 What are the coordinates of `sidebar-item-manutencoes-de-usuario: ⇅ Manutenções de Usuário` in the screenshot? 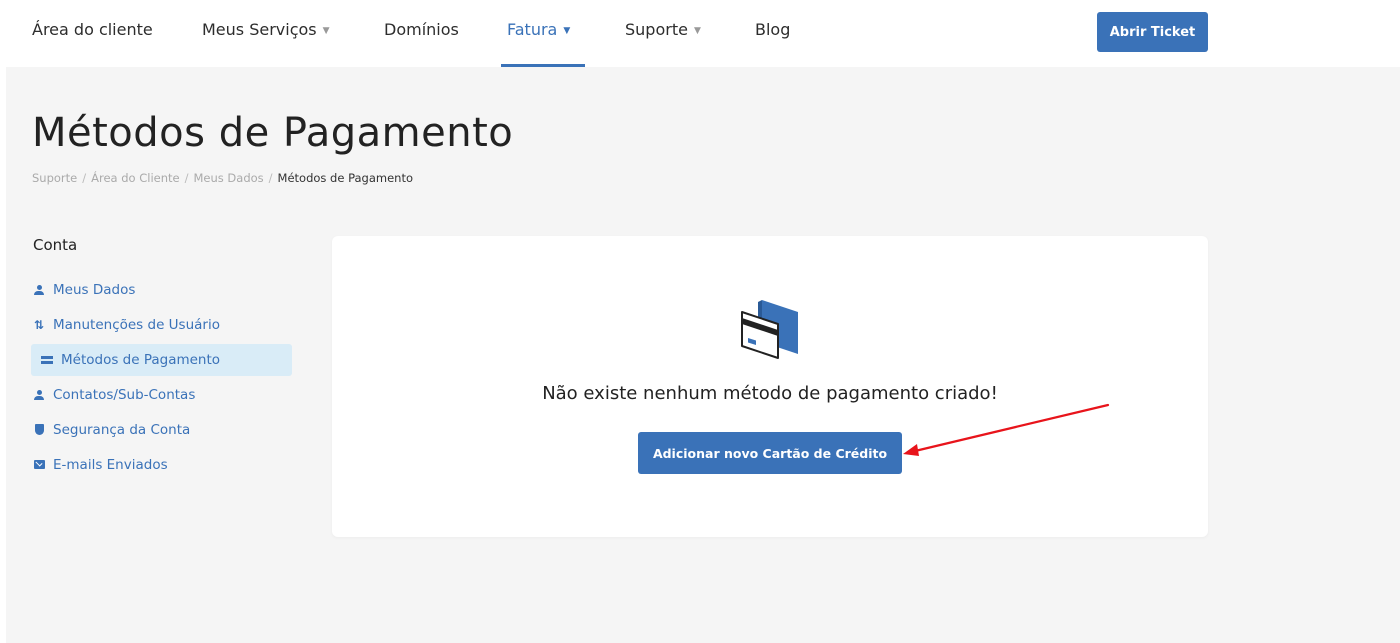 It's located at (162, 325).